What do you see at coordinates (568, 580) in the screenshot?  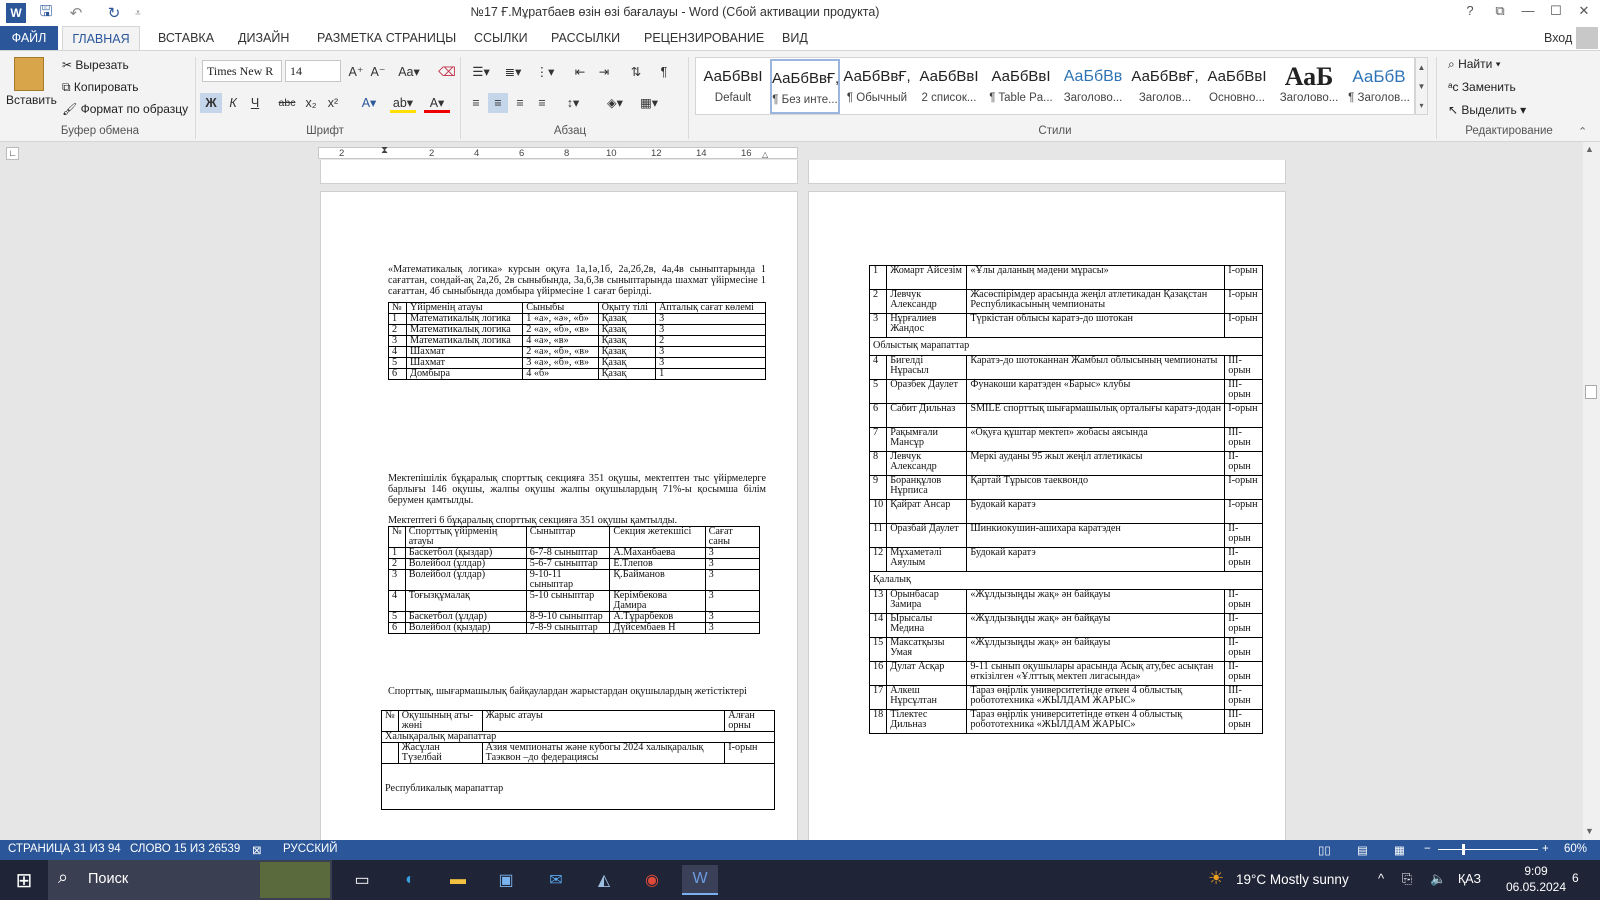 I see `table-cell: 9-10-11 сыныптар` at bounding box center [568, 580].